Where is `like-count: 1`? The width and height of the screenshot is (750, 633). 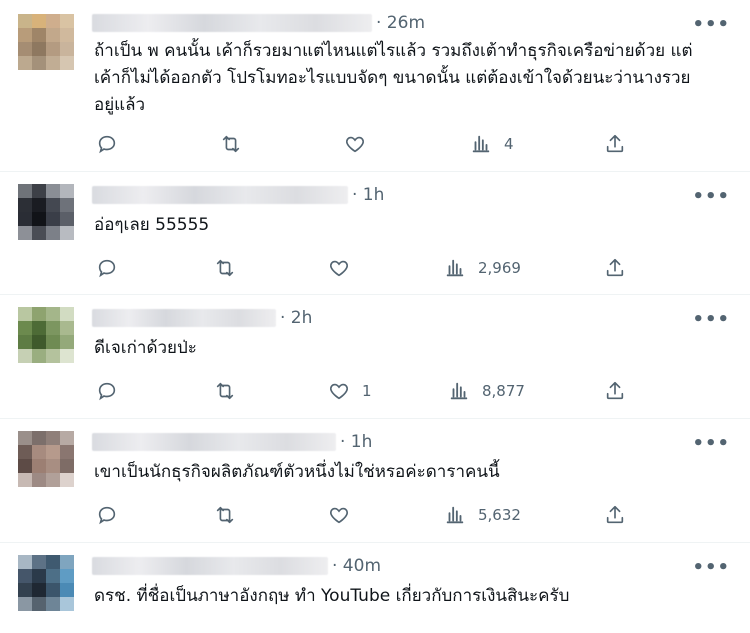
like-count: 1 is located at coordinates (367, 391).